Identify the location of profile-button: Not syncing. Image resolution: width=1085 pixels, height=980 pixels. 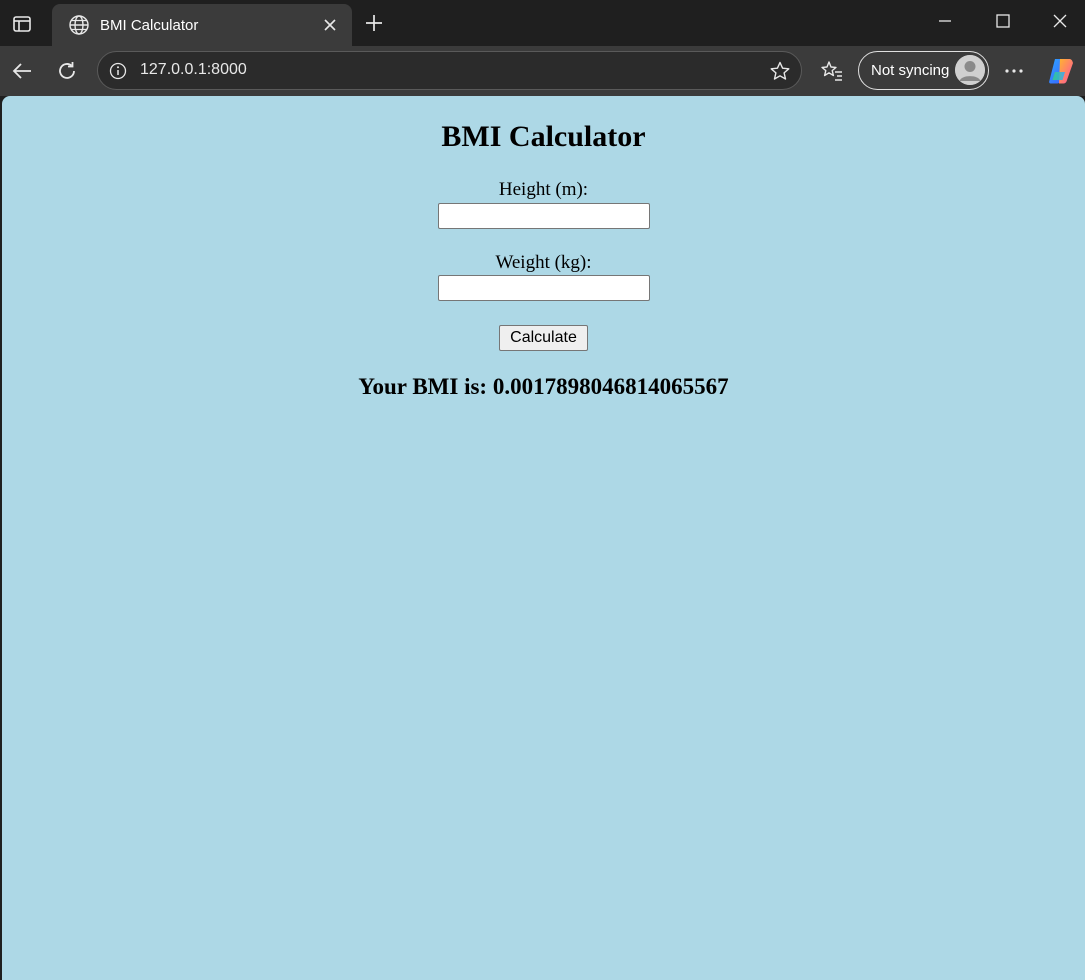
(923, 70).